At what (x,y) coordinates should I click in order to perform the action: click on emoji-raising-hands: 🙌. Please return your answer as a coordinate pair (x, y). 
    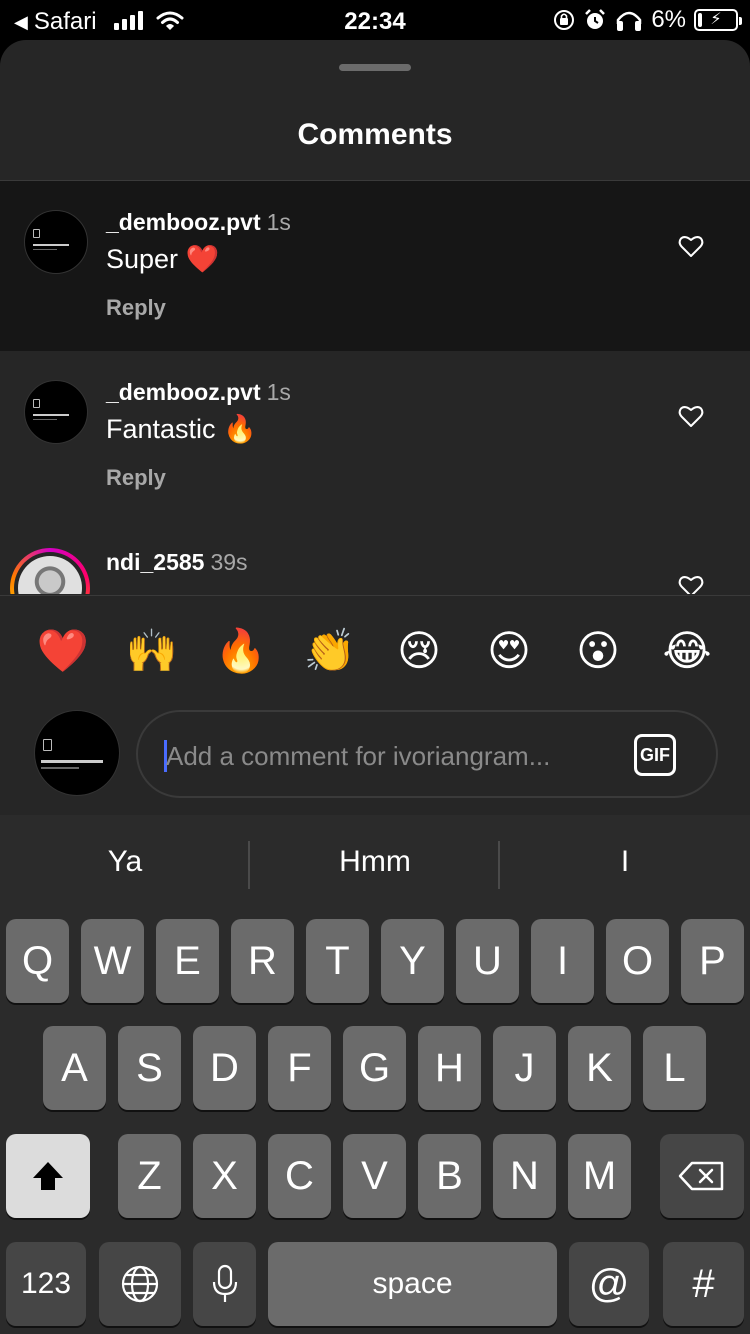
    Looking at the image, I should click on (152, 651).